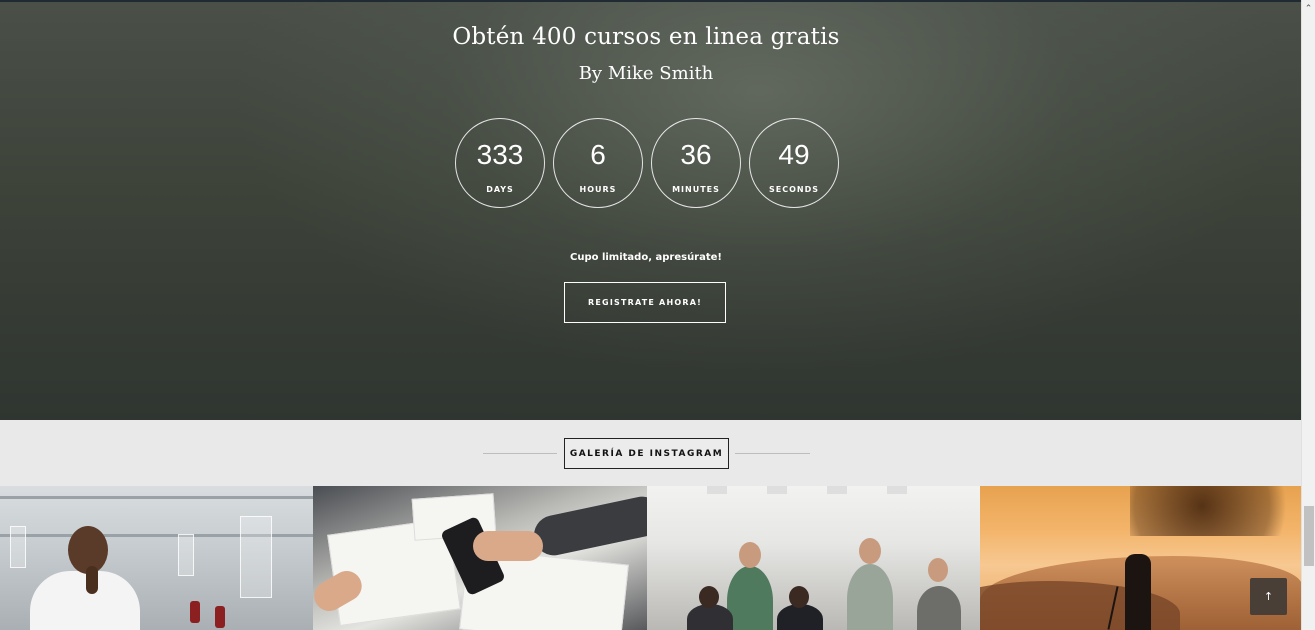 This screenshot has height=630, width=1315. I want to click on register-now-button: REGISTRATE AHORA!, so click(645, 302).